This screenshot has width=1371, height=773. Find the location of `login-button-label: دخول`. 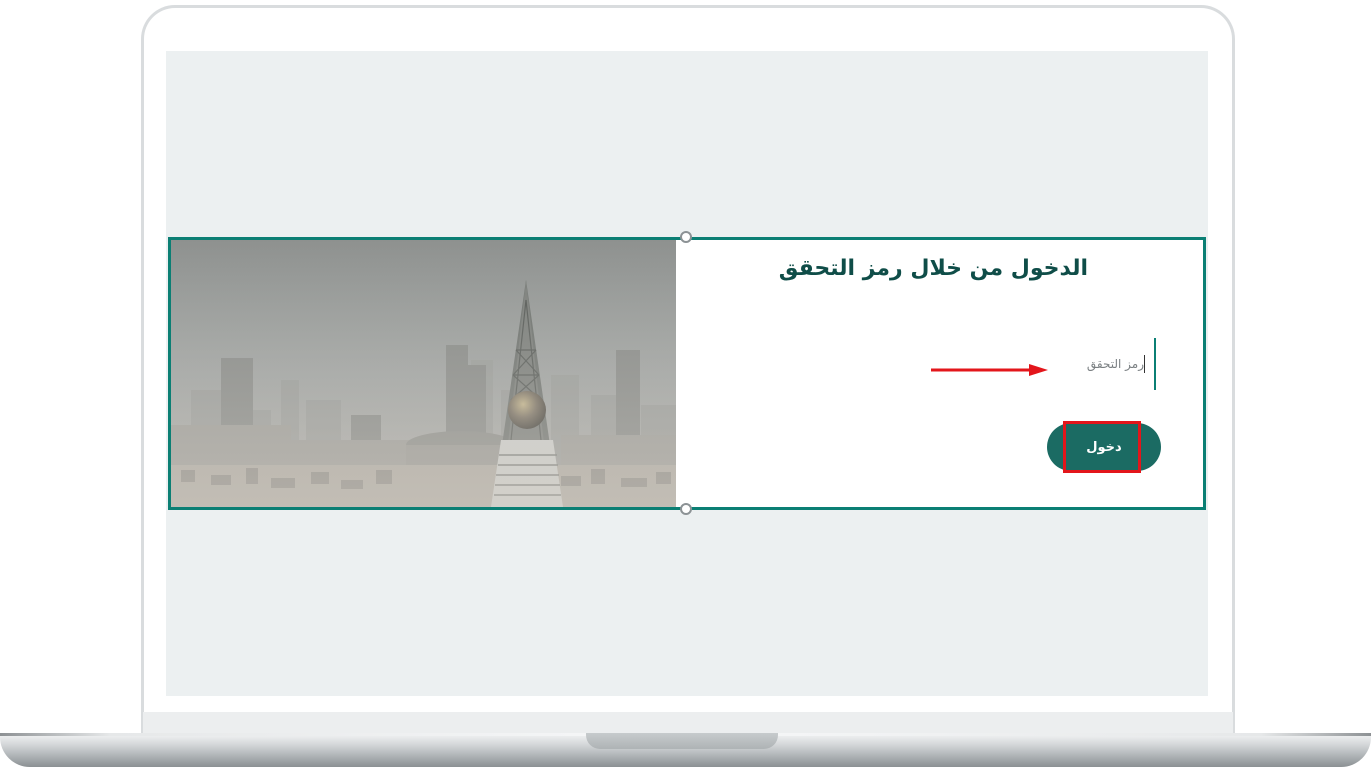

login-button-label: دخول is located at coordinates (1104, 447).